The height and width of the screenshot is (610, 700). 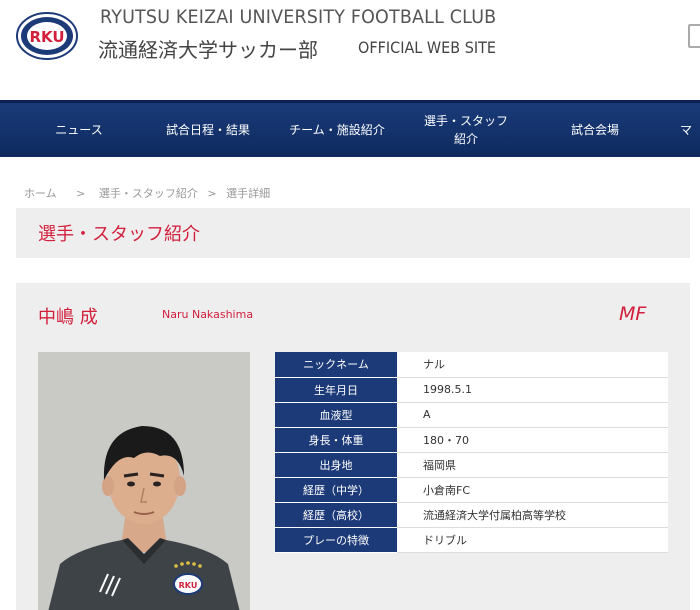 I want to click on info-value: ドリブル, so click(x=532, y=540).